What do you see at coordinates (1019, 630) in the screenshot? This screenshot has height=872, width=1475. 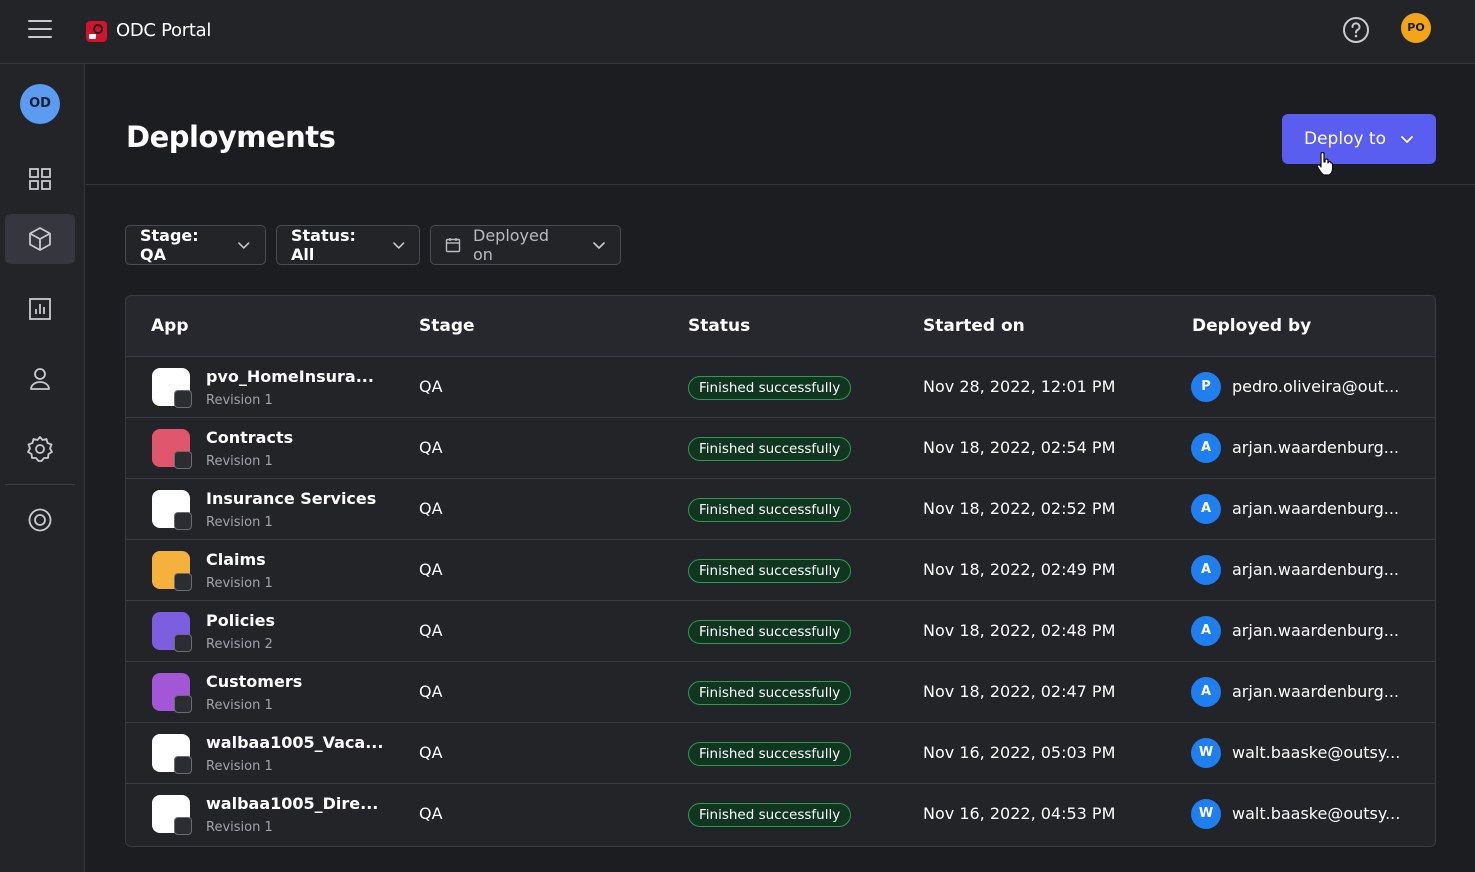 I see `started-on-value: Nov 18, 2022, 02:48 PM` at bounding box center [1019, 630].